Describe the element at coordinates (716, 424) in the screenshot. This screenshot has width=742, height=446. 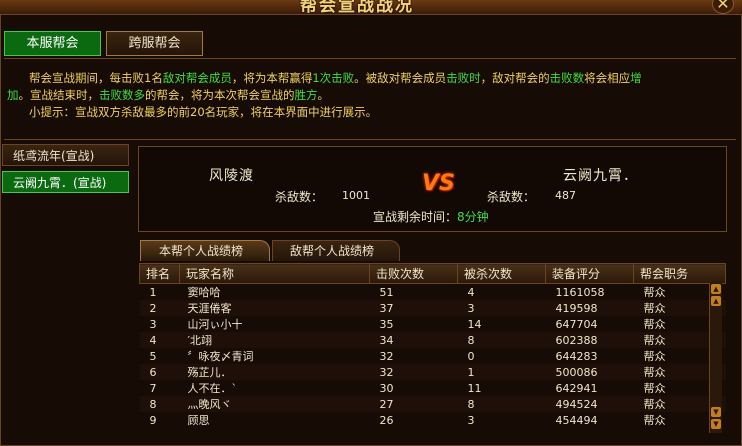
I see `scroll-bottom-icon: ▼` at that location.